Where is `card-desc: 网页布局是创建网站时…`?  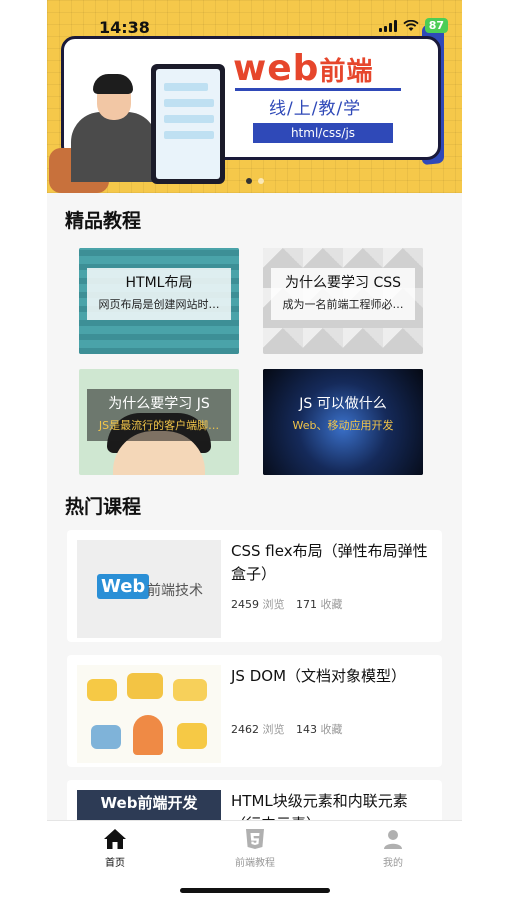 card-desc: 网页布局是创建网站时… is located at coordinates (159, 304).